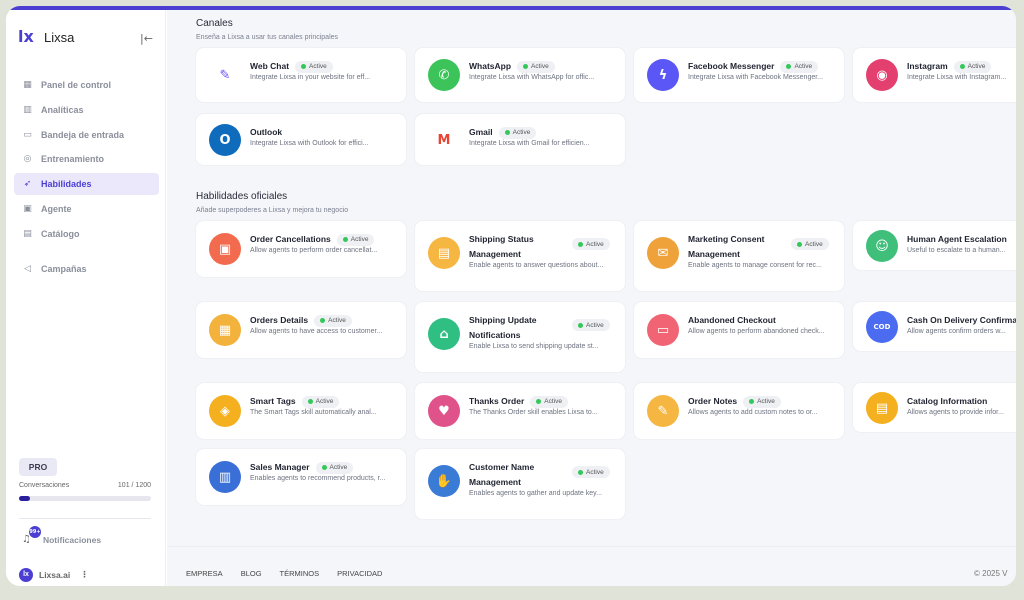 The height and width of the screenshot is (600, 1024). What do you see at coordinates (86, 209) in the screenshot?
I see `sidebar-item-agente: ▣ Agente` at bounding box center [86, 209].